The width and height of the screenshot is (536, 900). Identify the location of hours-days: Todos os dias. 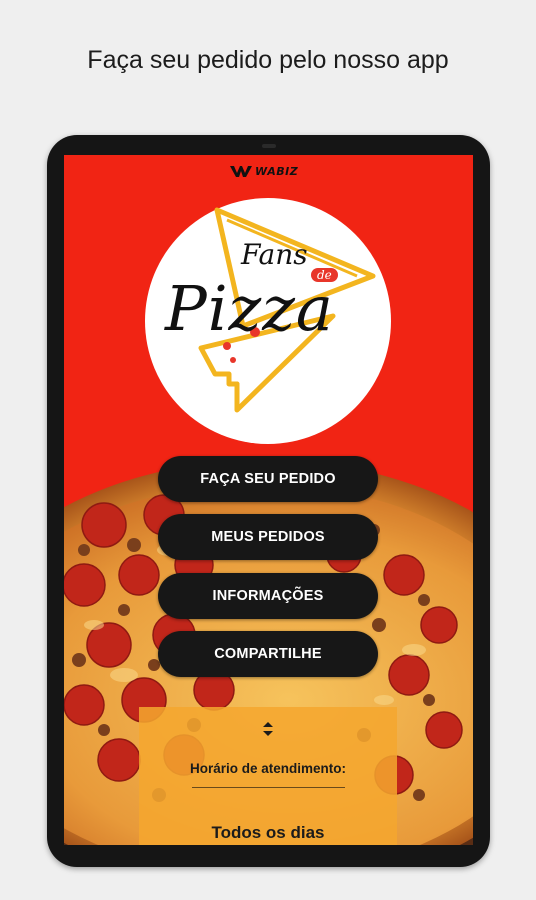
(268, 832).